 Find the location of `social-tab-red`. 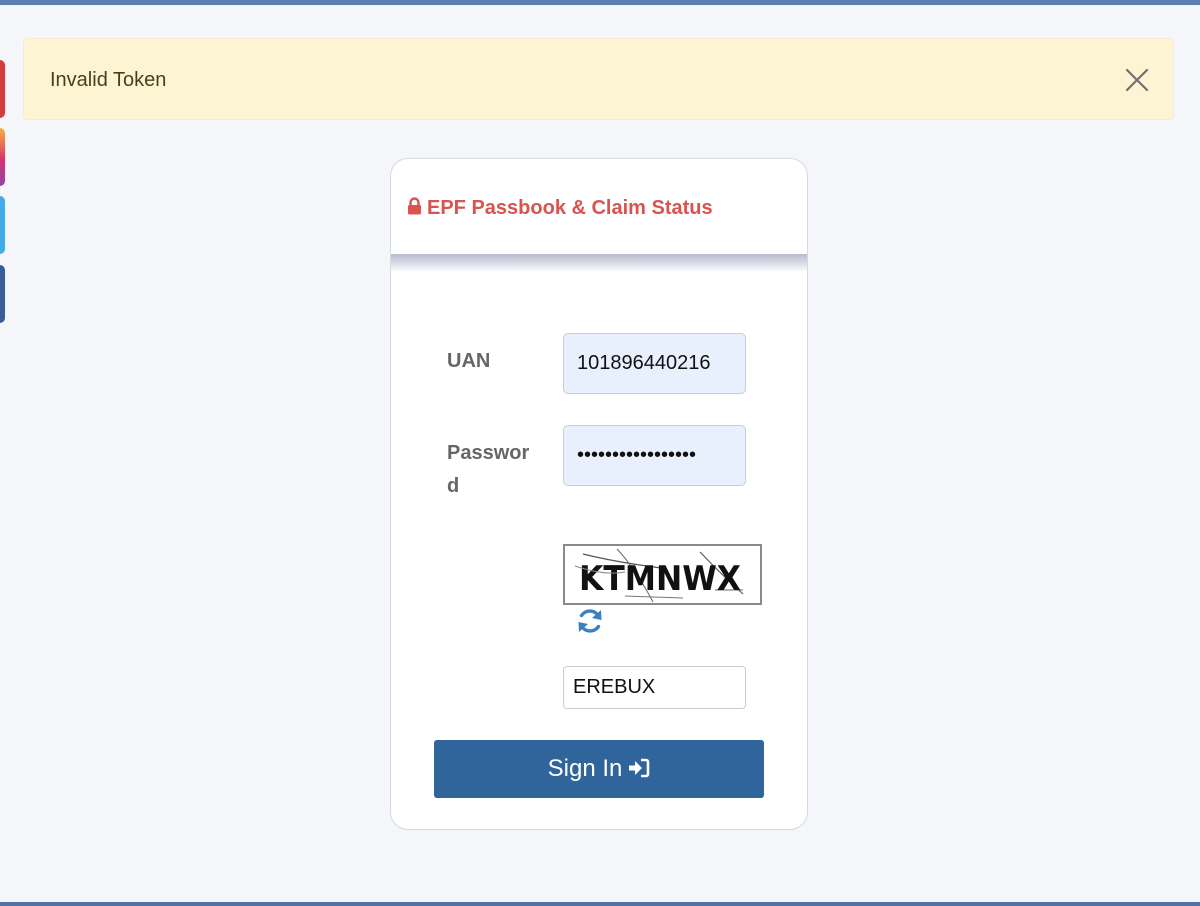

social-tab-red is located at coordinates (2, 89).